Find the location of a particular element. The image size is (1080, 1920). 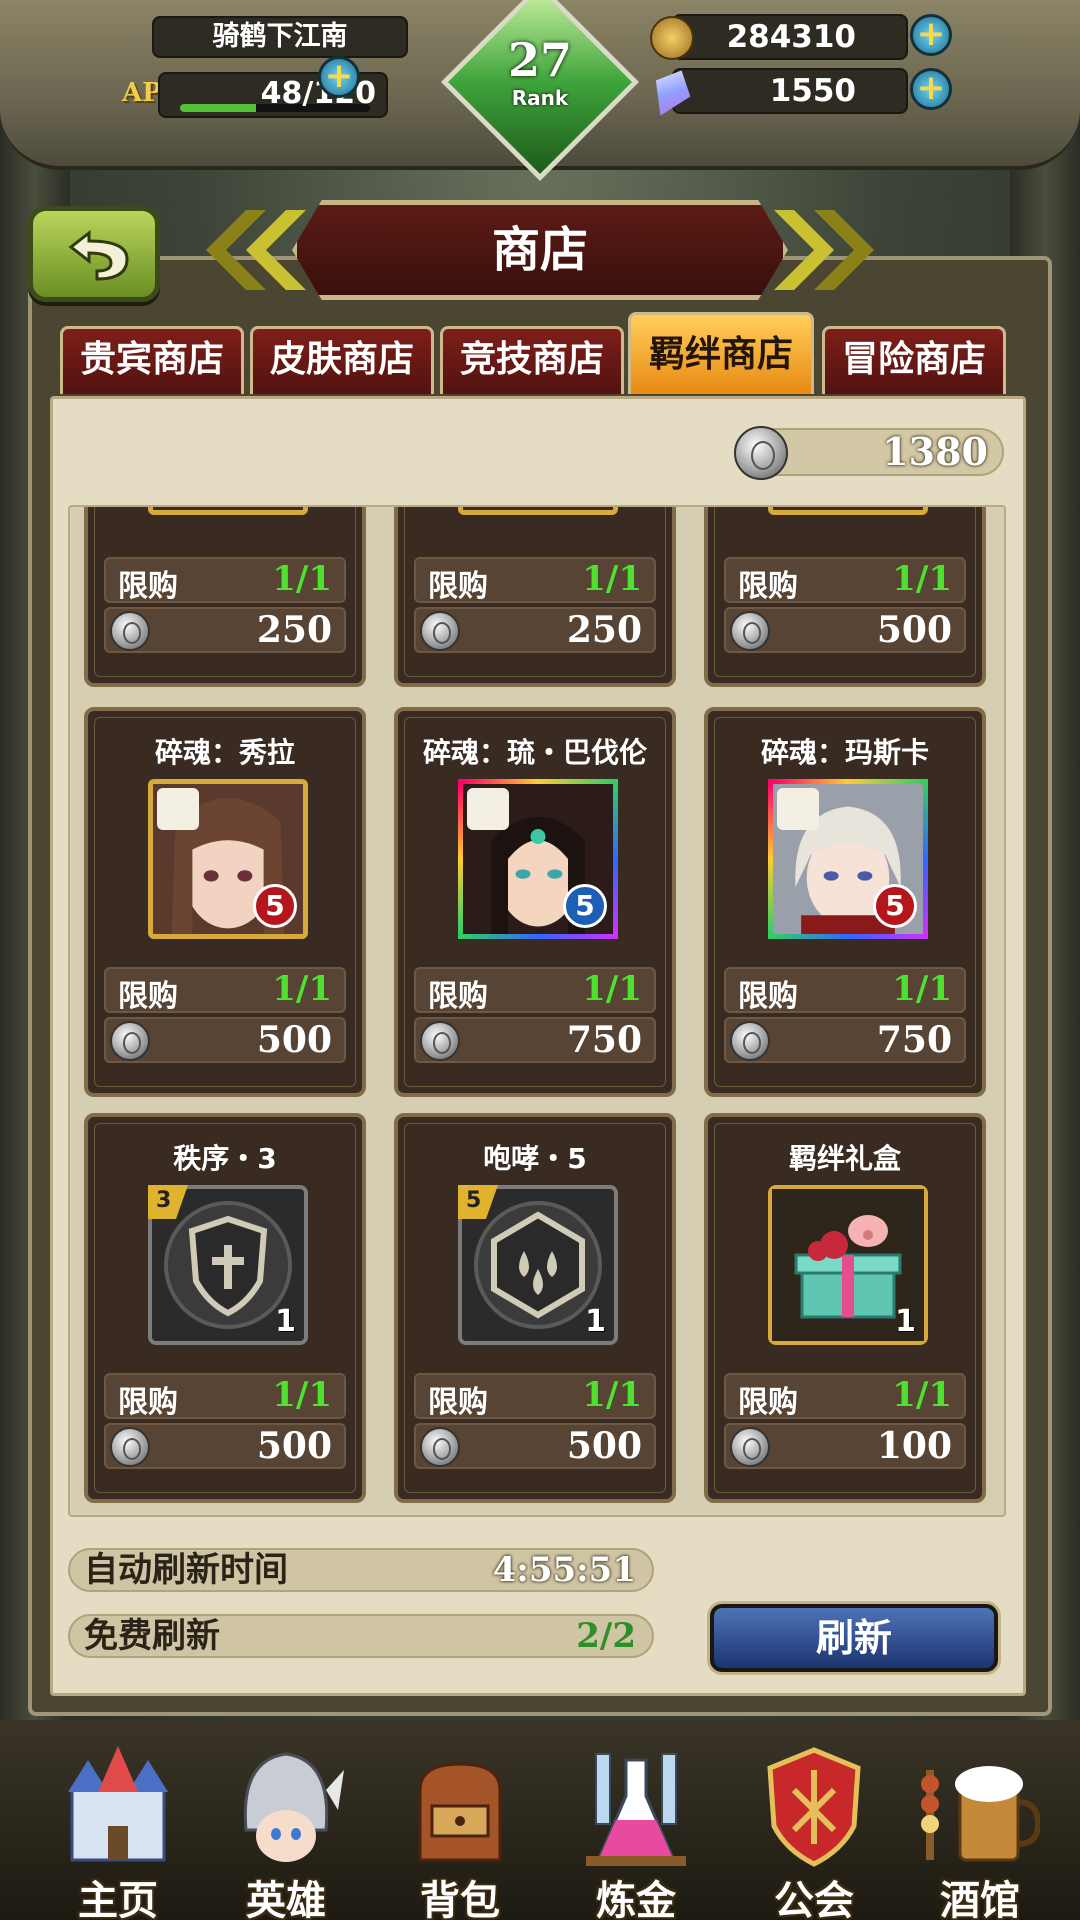

nav-backpack: 背包 is located at coordinates (460, 1830).